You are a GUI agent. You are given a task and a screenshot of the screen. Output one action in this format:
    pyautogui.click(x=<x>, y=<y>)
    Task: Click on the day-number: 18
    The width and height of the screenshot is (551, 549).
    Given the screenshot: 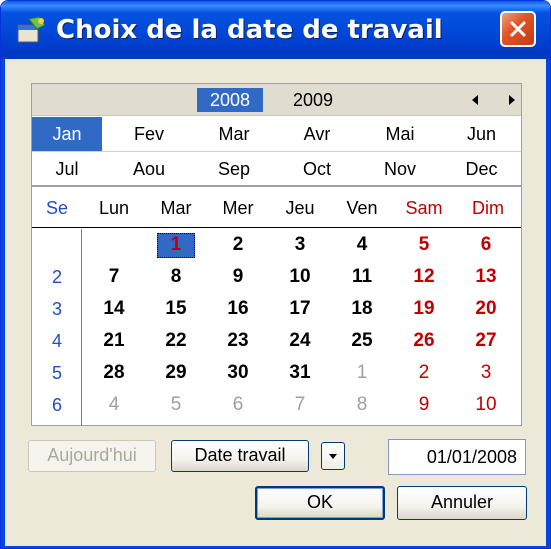 What is the action you would take?
    pyautogui.click(x=362, y=308)
    